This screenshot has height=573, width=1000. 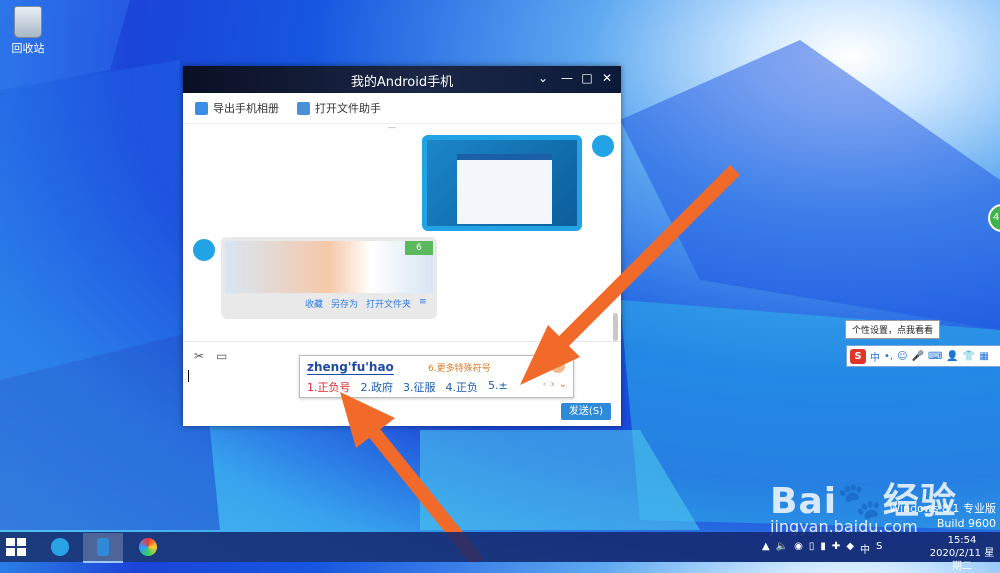 I want to click on browser-icon, so click(x=60, y=547).